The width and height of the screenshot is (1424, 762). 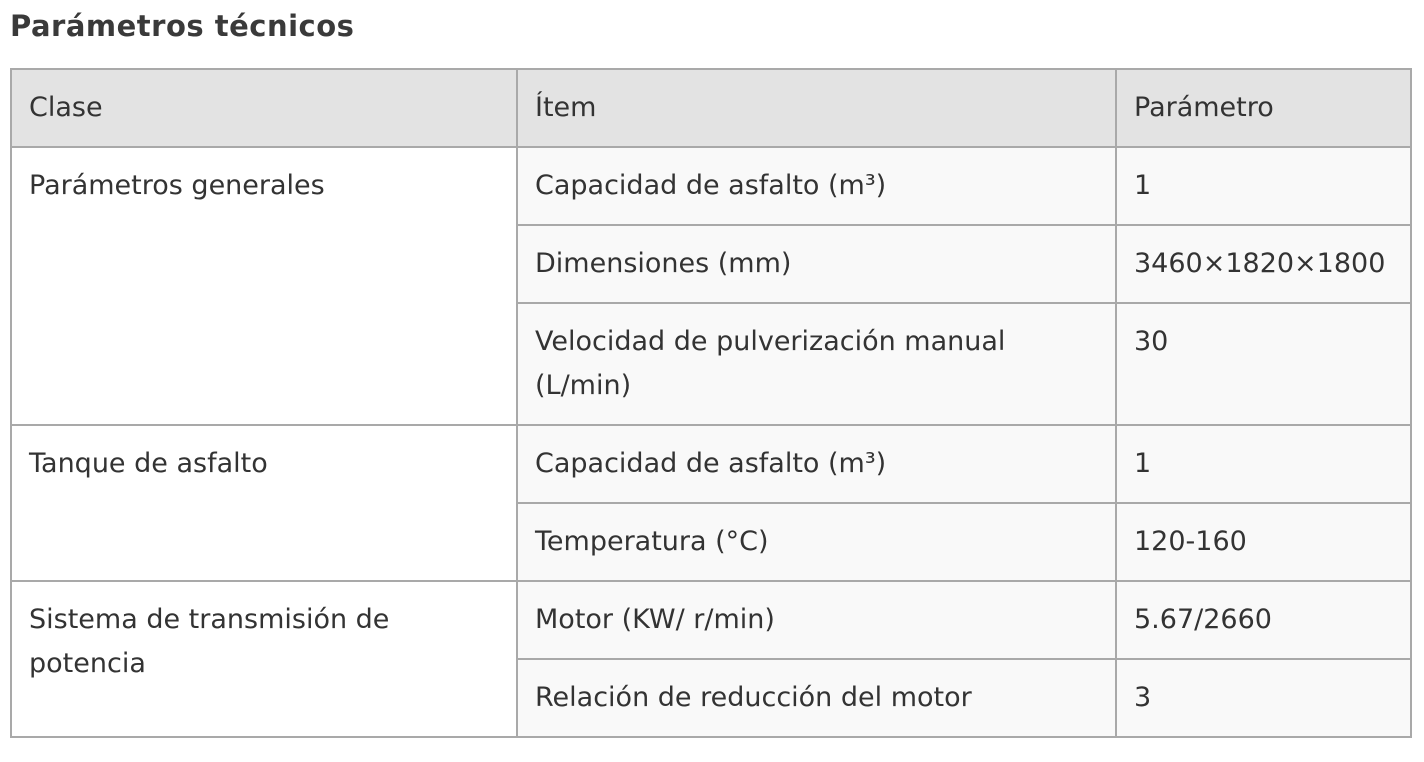 I want to click on clase-cell: Parámetros generales, so click(x=264, y=286).